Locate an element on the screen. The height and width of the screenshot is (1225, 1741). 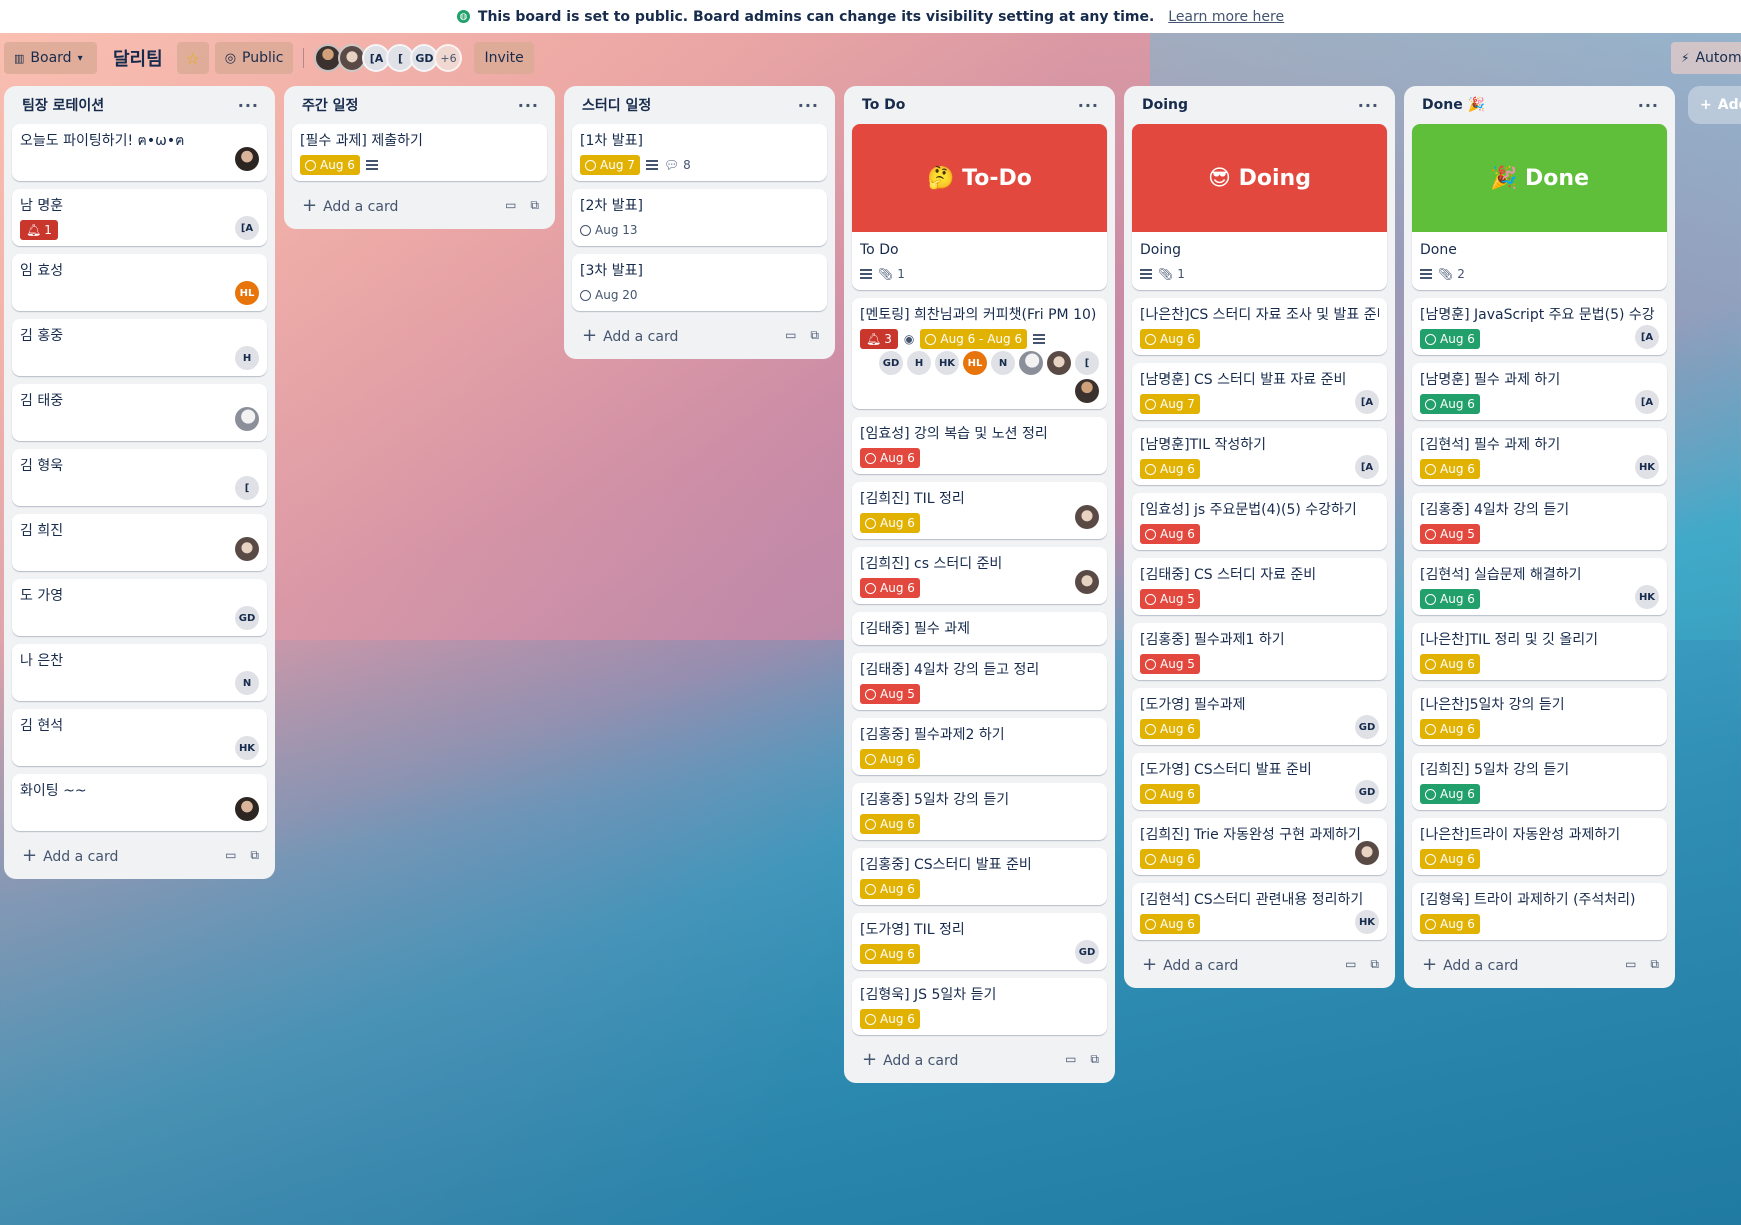
card: [김태중] CS 스터디 자료 준비 Aug 5 is located at coordinates (1259, 586).